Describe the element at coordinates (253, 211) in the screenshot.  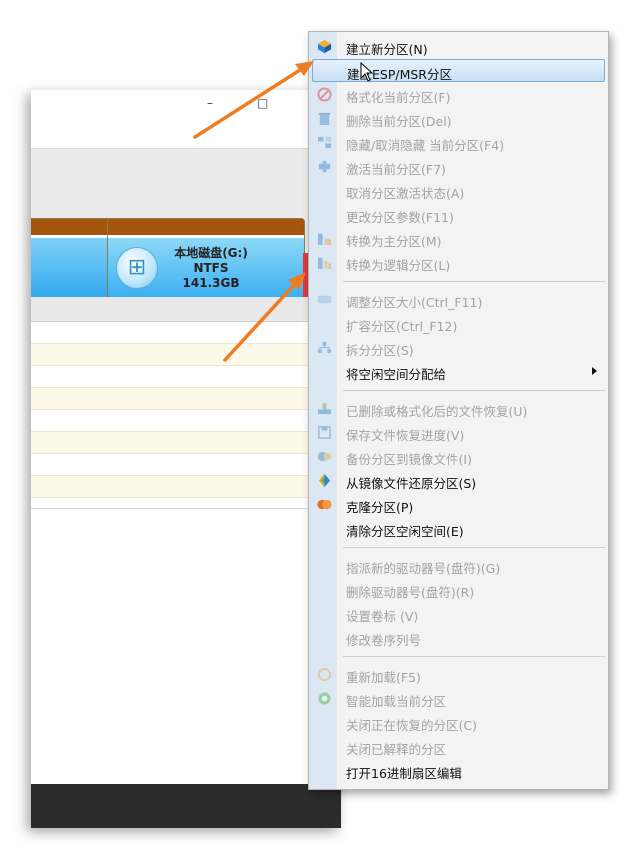
I see `annotation-arrows` at that location.